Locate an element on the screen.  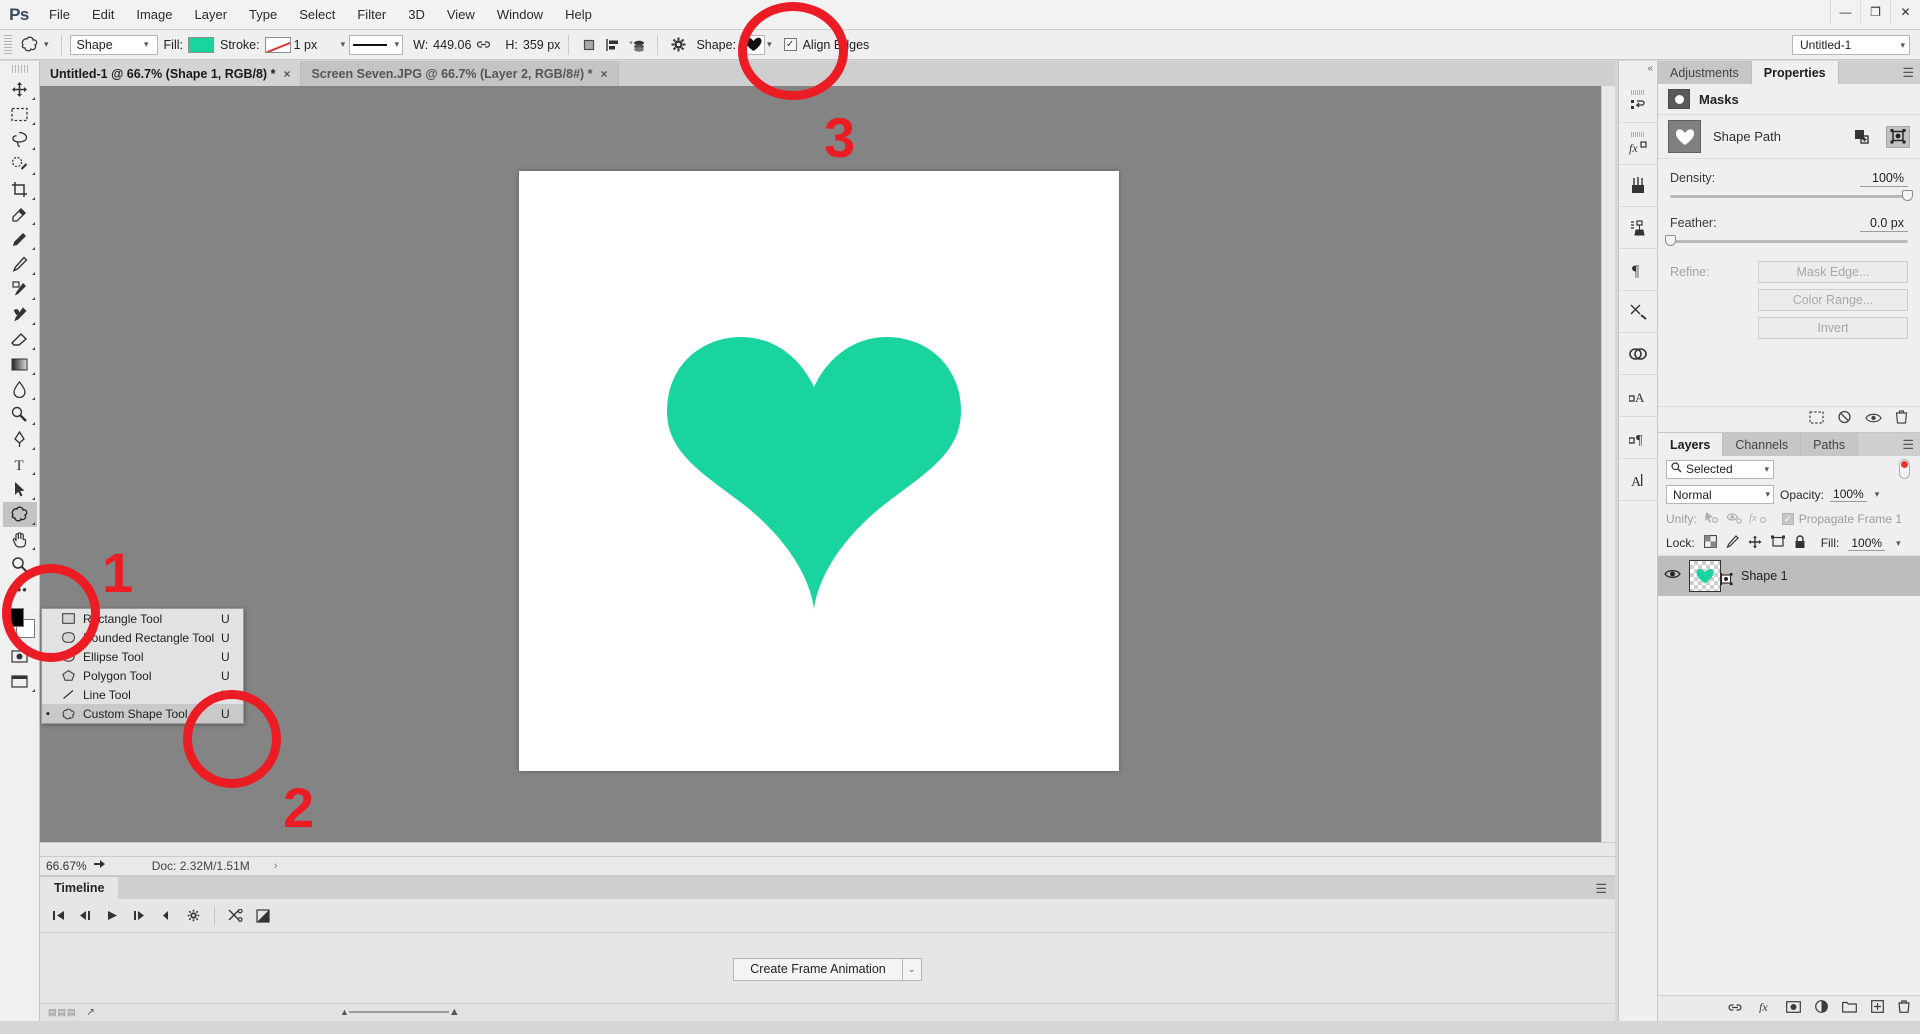
width-value: 449.06 is located at coordinates (452, 45).